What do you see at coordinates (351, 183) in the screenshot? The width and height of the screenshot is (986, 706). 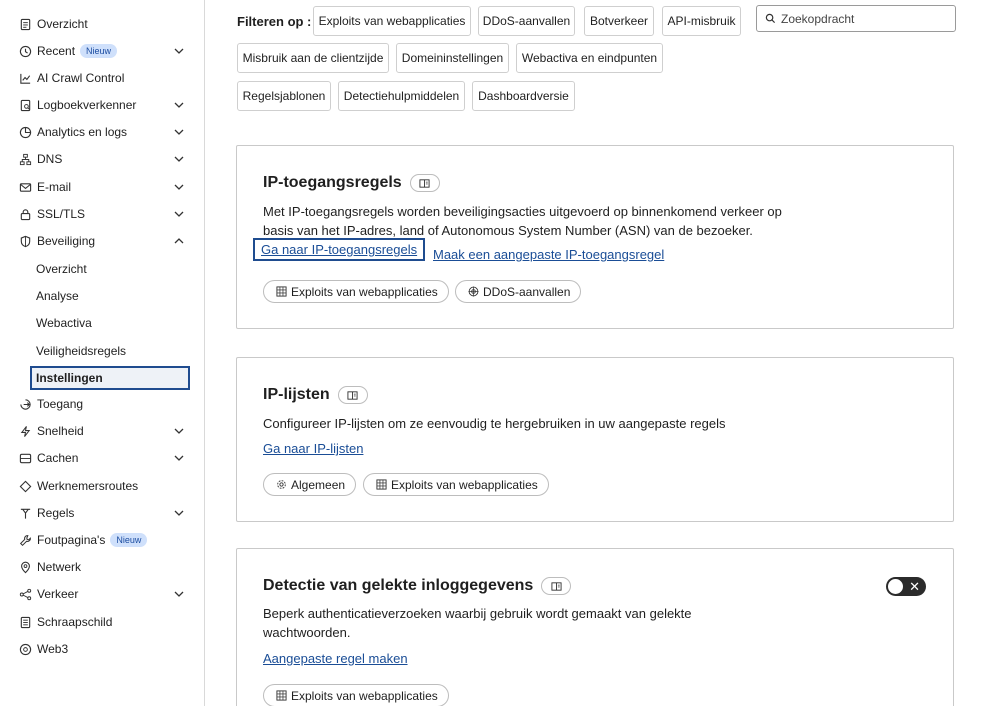 I see `card-title: IP-toegangsregels` at bounding box center [351, 183].